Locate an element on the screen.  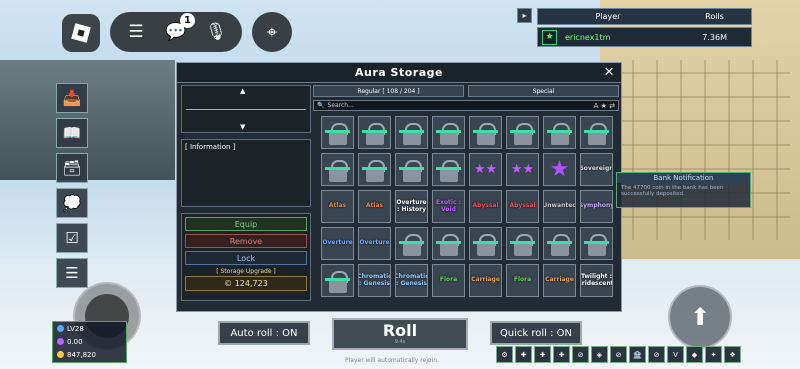
roll-button: Roll 9.4s is located at coordinates (400, 334).